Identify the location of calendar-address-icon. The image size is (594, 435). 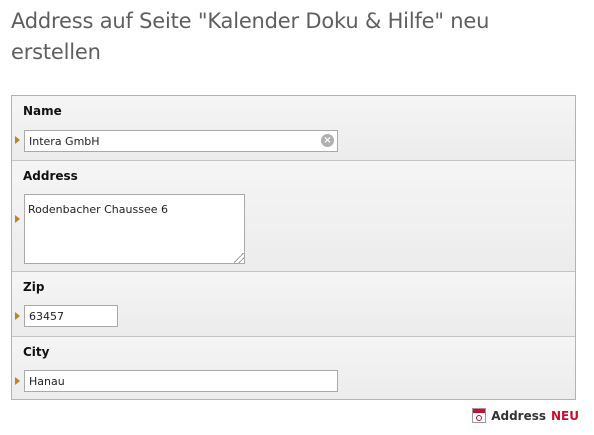
(479, 415).